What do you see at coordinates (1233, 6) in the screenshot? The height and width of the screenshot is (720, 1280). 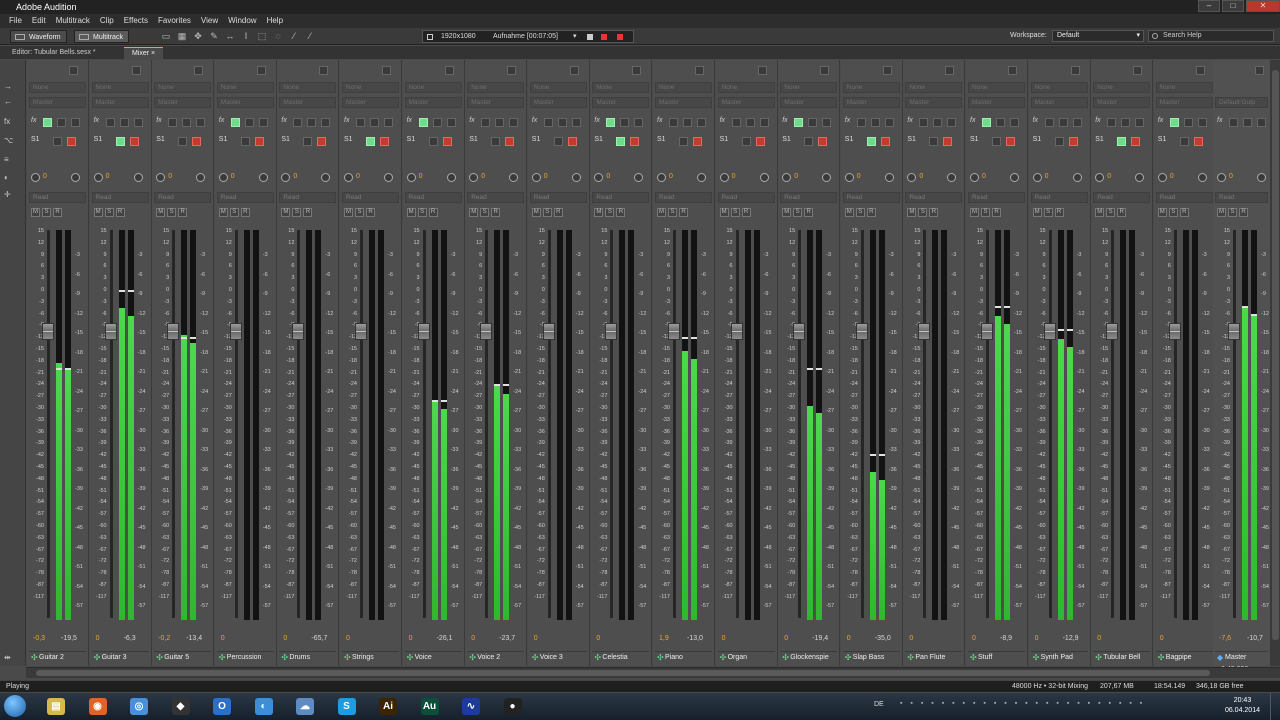 I see `maximize-button: □` at bounding box center [1233, 6].